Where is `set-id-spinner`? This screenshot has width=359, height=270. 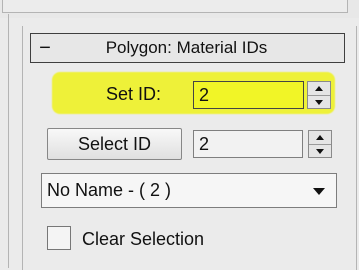 set-id-spinner is located at coordinates (319, 95).